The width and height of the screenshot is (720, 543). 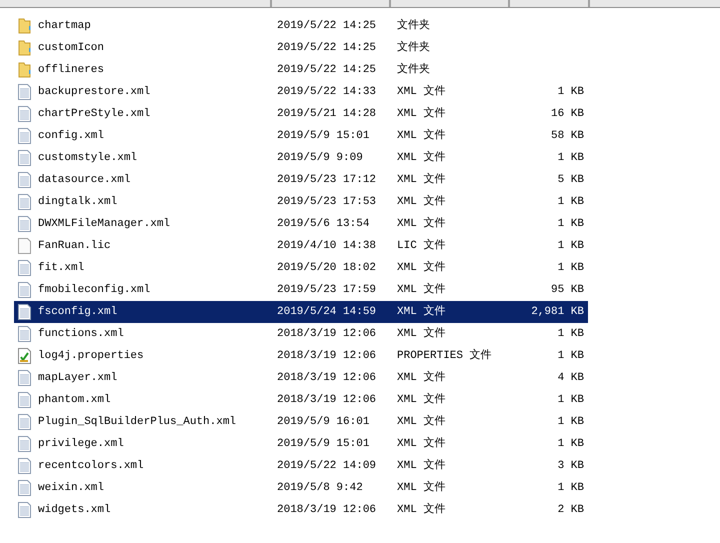 I want to click on file-size: 2,981 KB, so click(x=557, y=312).